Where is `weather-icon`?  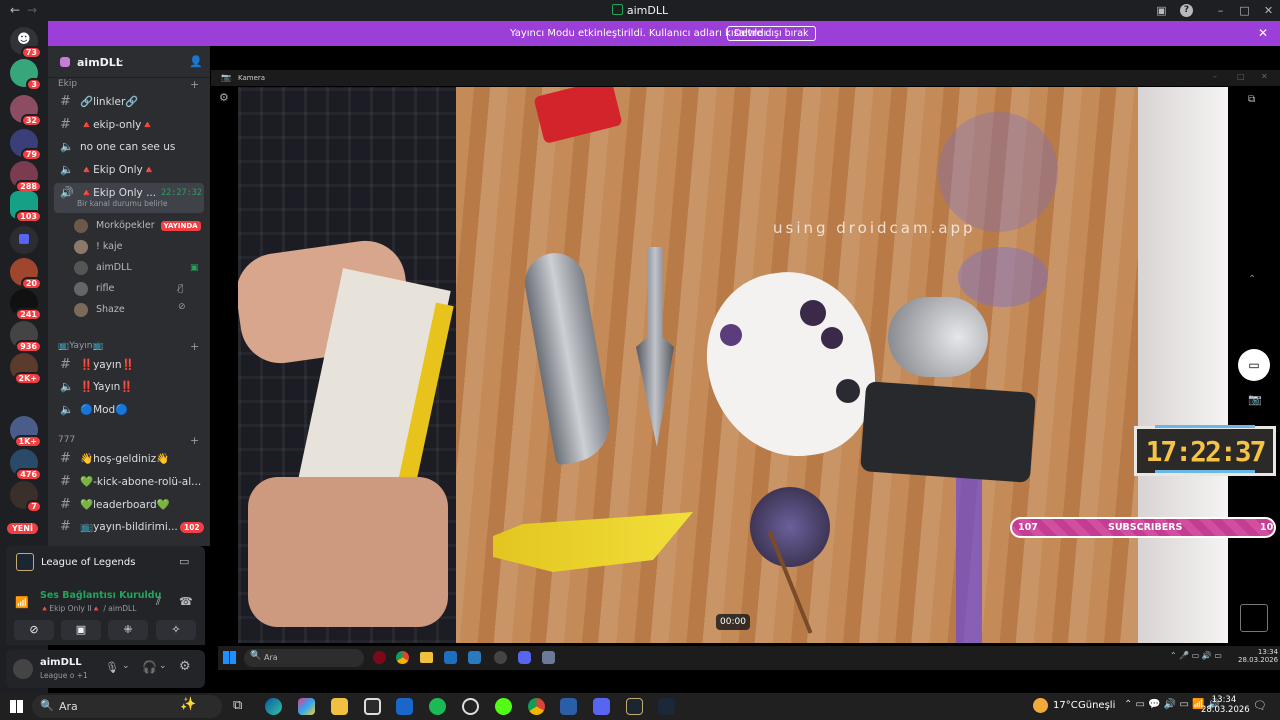 weather-icon is located at coordinates (1040, 705).